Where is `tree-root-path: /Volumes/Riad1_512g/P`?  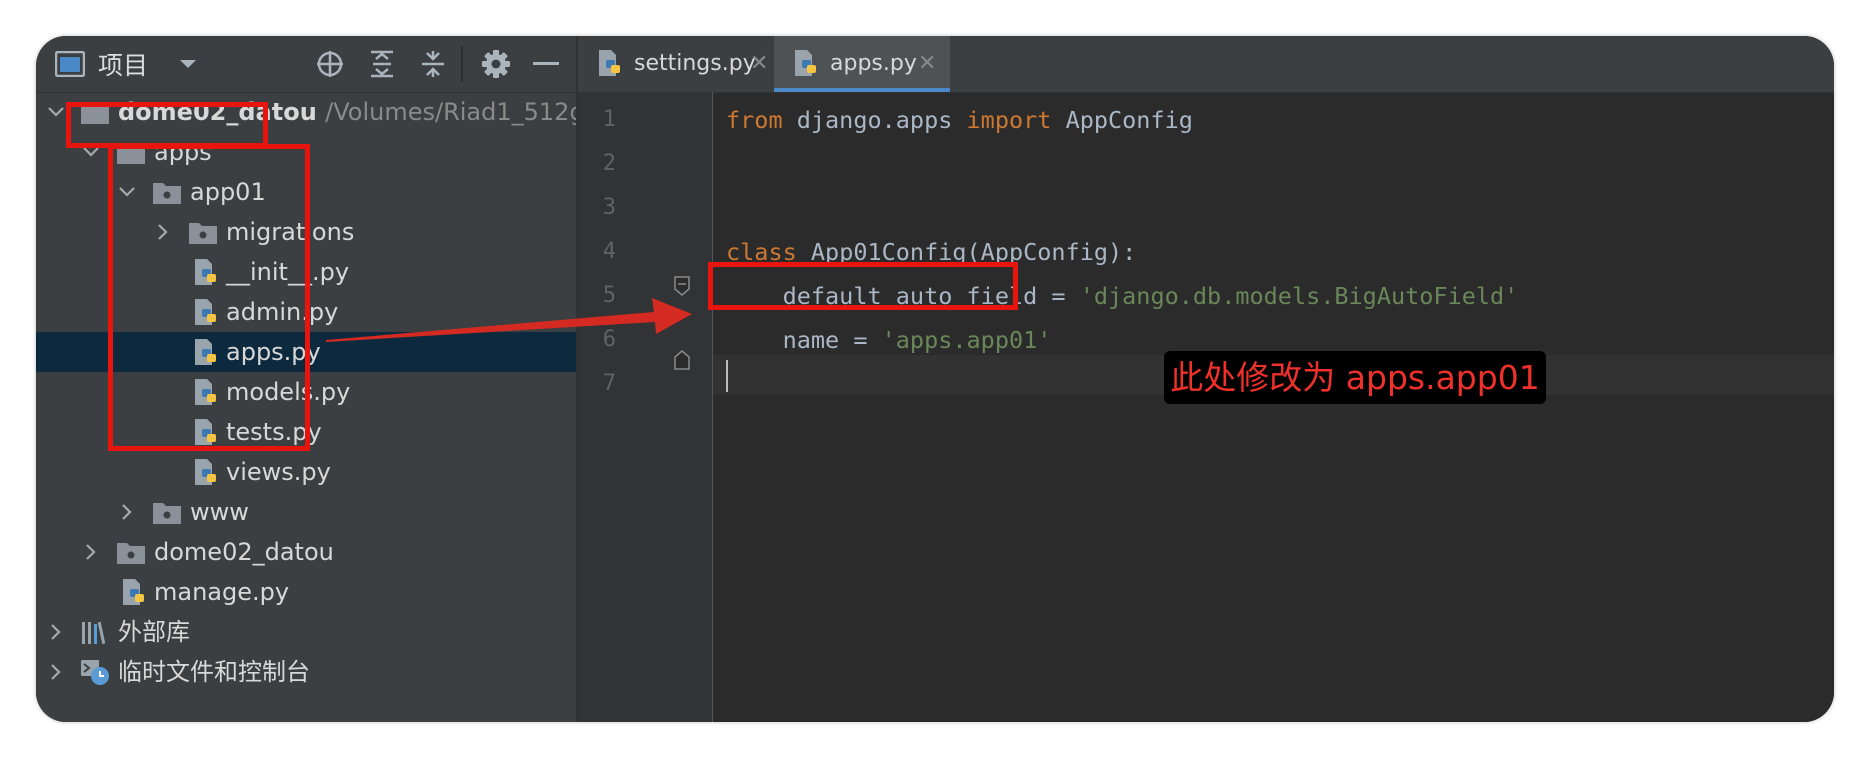 tree-root-path: /Volumes/Riad1_512g/P is located at coordinates (466, 112).